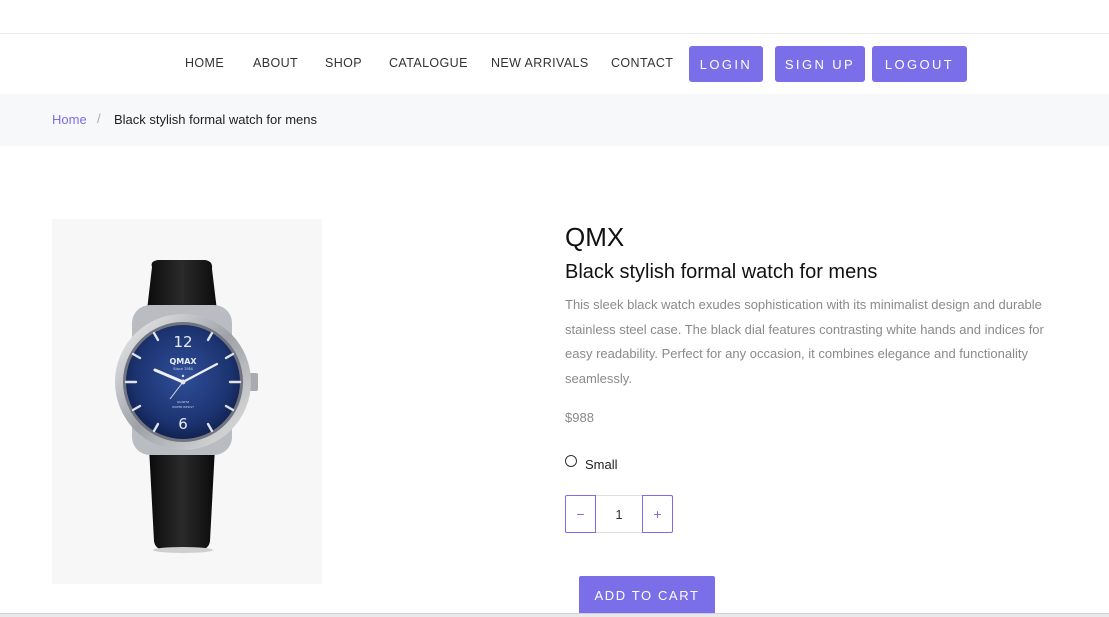 The width and height of the screenshot is (1109, 617). I want to click on strap-bottom, so click(182, 498).